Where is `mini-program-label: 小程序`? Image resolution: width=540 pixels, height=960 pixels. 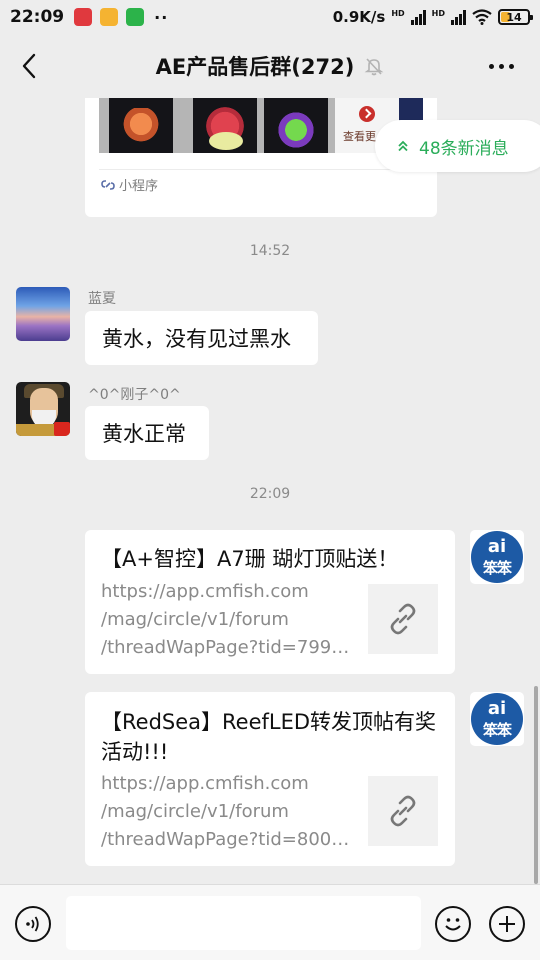
mini-program-label: 小程序 is located at coordinates (139, 186).